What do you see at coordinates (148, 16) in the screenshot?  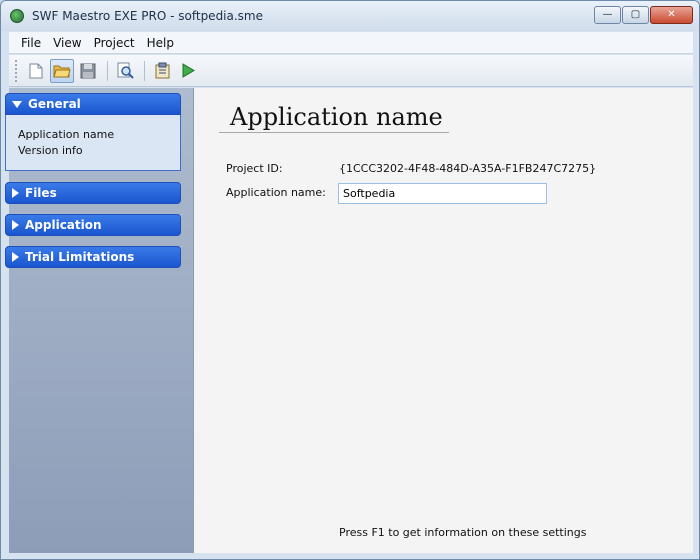 I see `window-title: SWF Maestro EXE PRO - softpedia.sme` at bounding box center [148, 16].